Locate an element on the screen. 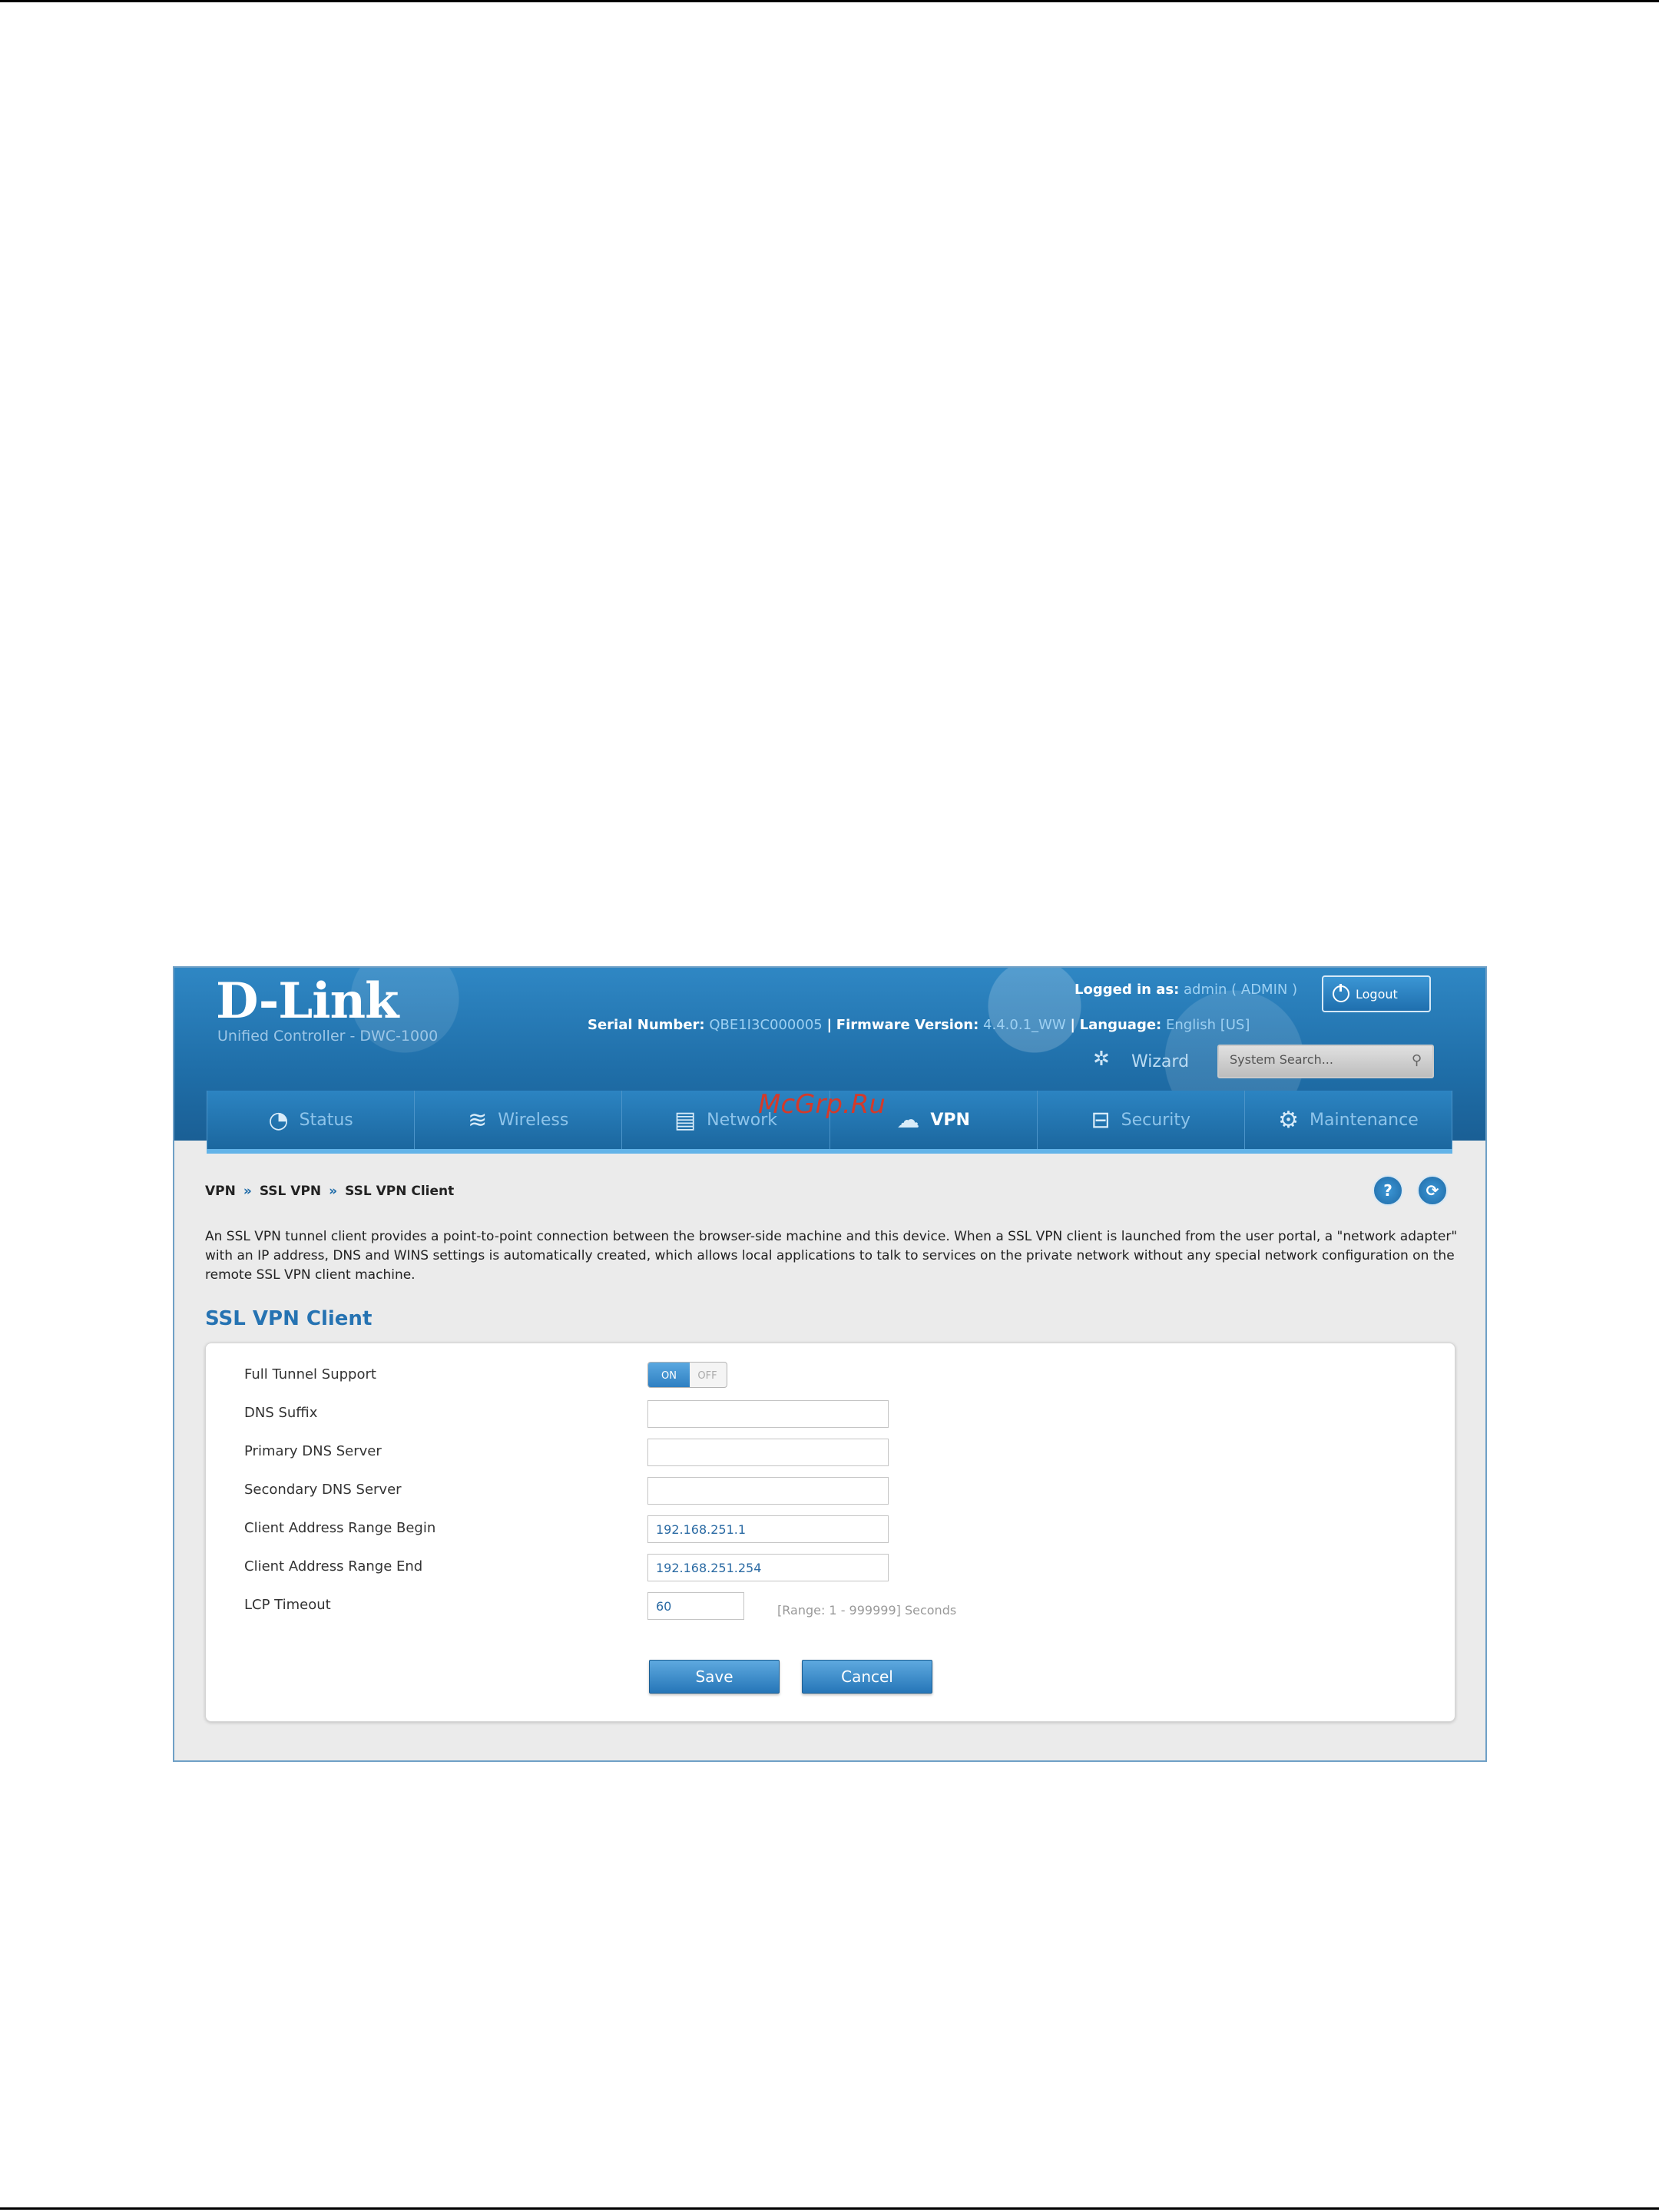  refresh-icon: ⟳ is located at coordinates (1433, 1190).